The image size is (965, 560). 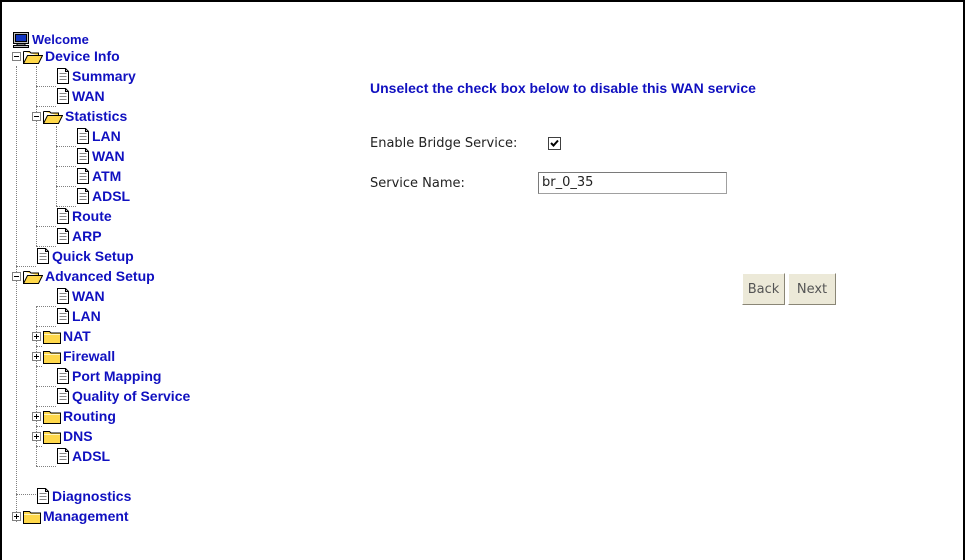 What do you see at coordinates (763, 289) in the screenshot?
I see `back-button: Back` at bounding box center [763, 289].